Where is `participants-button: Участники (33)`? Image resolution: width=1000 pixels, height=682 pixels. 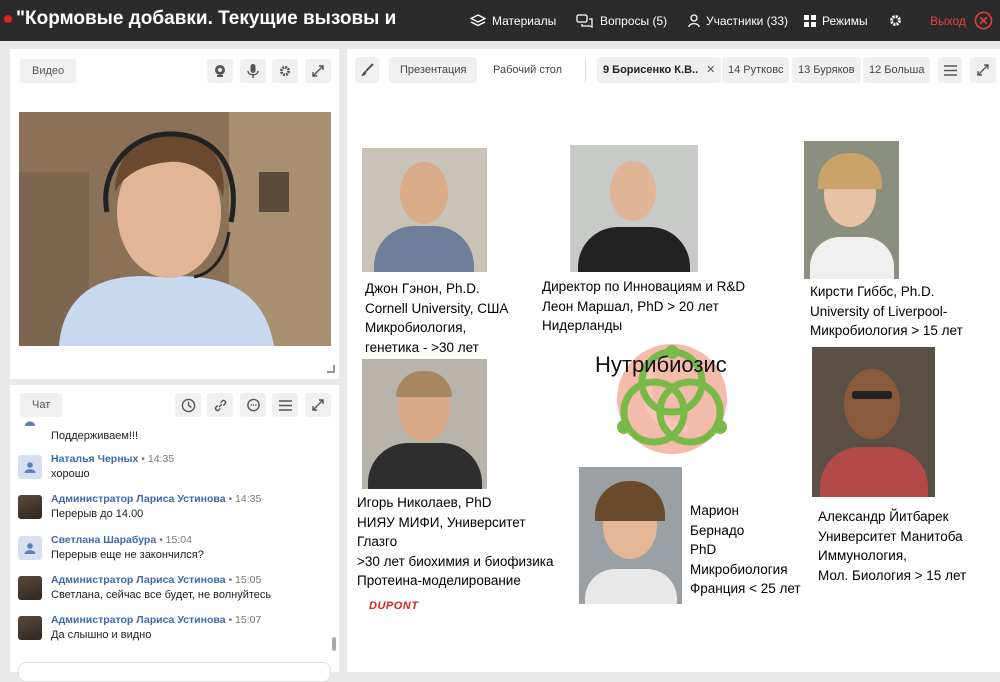
participants-button: Участники (33) is located at coordinates (738, 20).